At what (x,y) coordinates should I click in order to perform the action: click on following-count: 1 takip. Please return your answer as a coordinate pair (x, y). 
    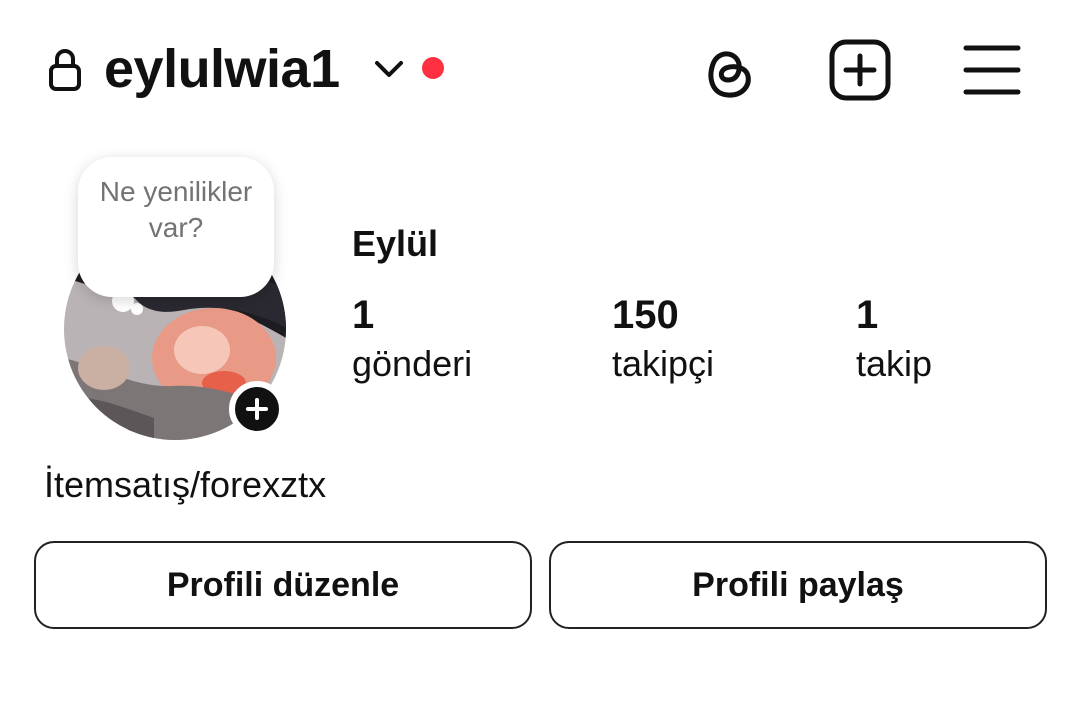
    Looking at the image, I should click on (894, 341).